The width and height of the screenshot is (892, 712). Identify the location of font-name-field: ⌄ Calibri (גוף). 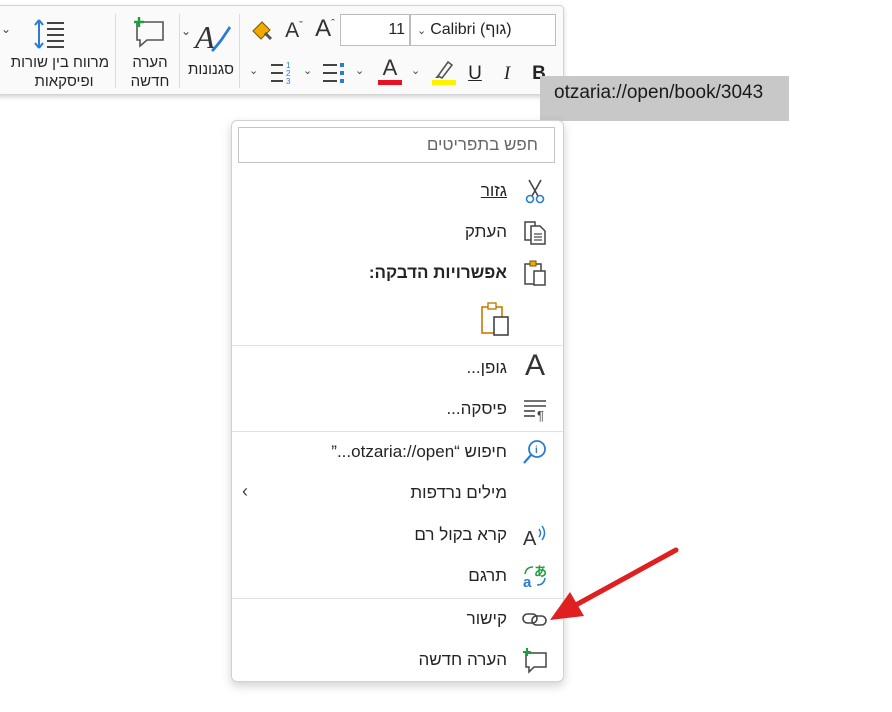
(483, 30).